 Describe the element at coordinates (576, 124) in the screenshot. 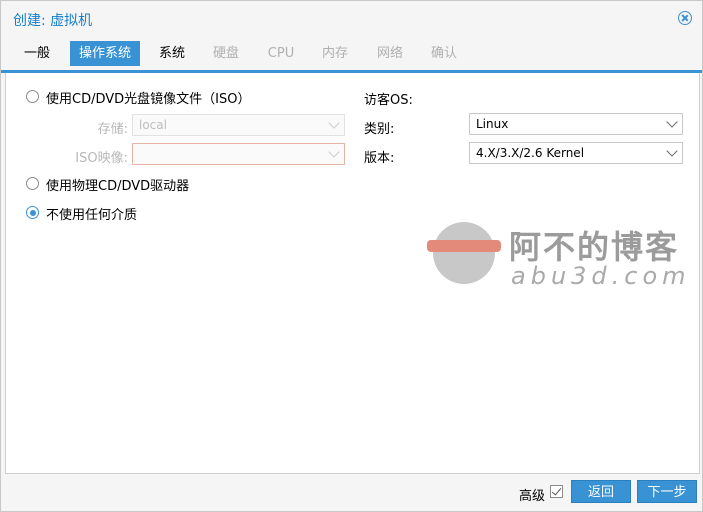

I see `os-type-select: Linux` at that location.